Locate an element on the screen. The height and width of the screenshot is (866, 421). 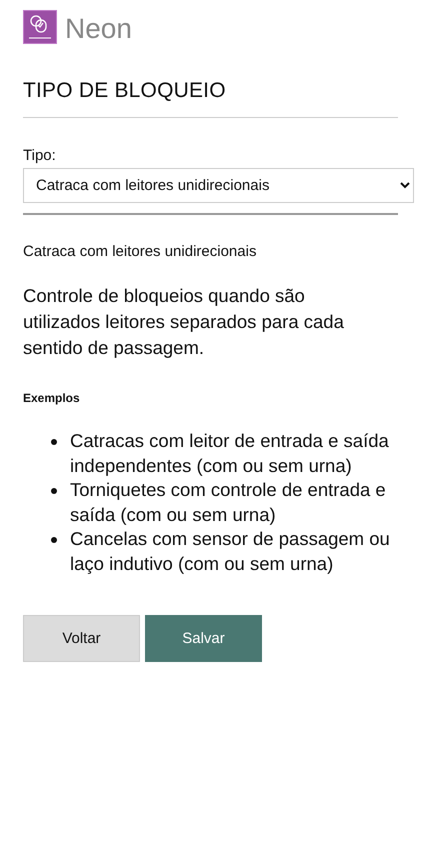
type-description: Controle de bloqueios quando são utilizados leitores separados para cada sentido de passagem. is located at coordinates (184, 322).